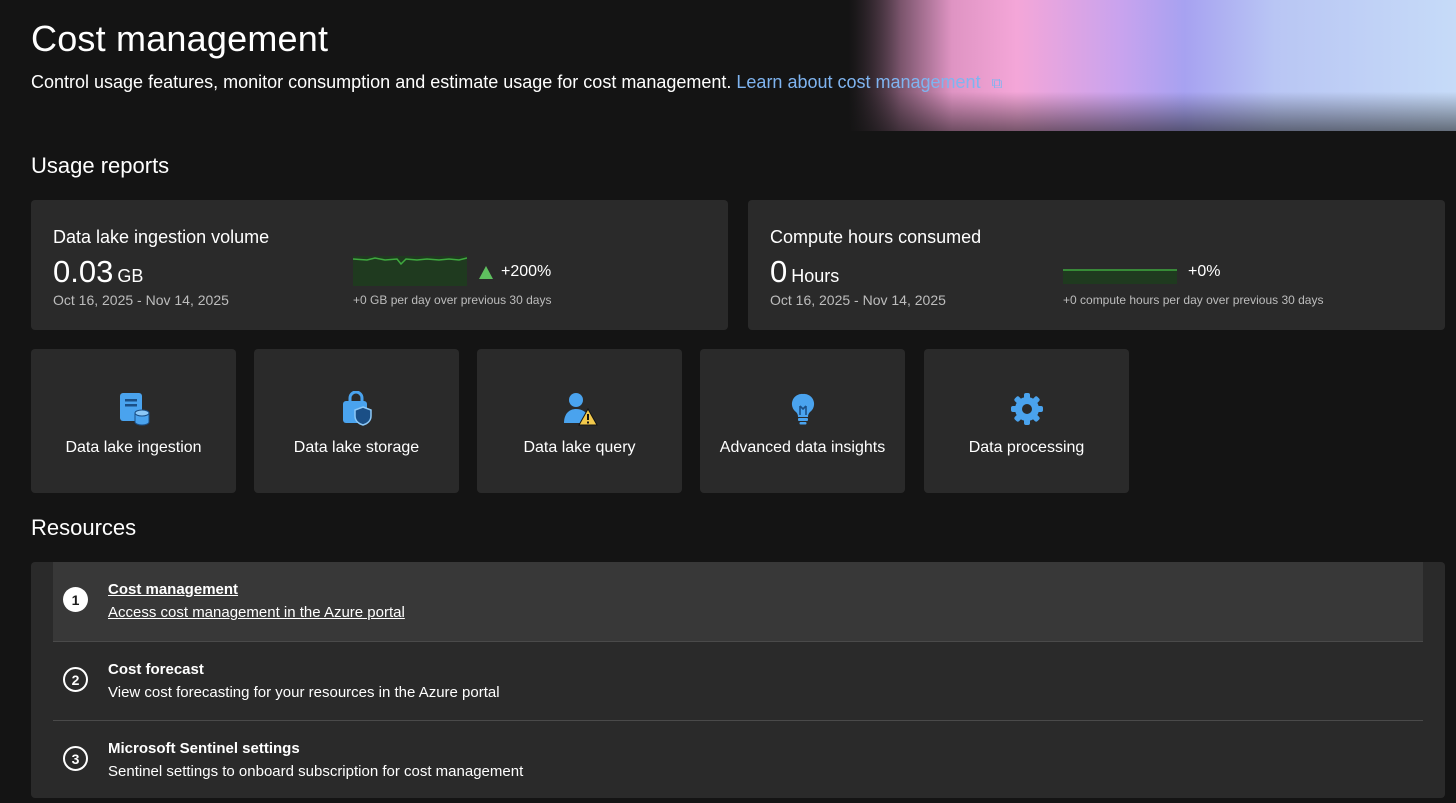 This screenshot has height=803, width=1456. What do you see at coordinates (134, 409) in the screenshot?
I see `database-document-icon` at bounding box center [134, 409].